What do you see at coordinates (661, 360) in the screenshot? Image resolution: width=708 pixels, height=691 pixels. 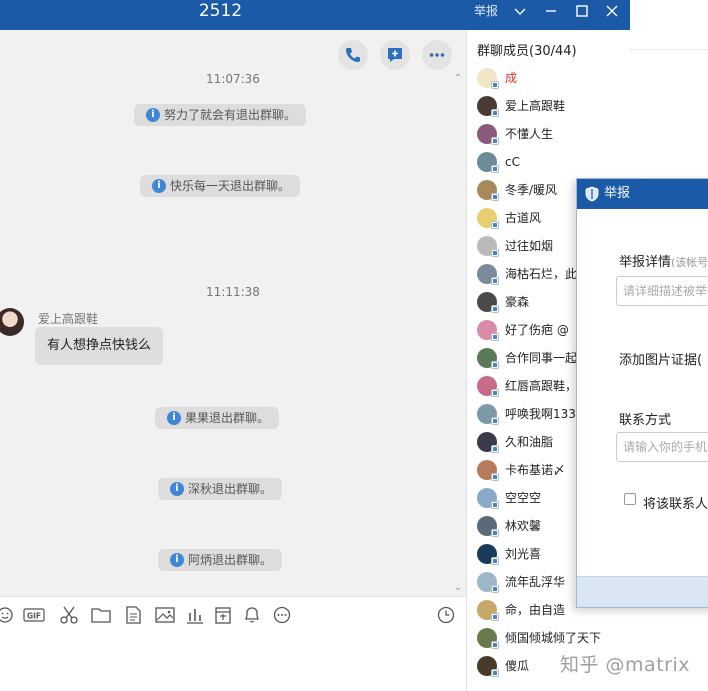 I see `report-image-label: 添加图片证据(` at bounding box center [661, 360].